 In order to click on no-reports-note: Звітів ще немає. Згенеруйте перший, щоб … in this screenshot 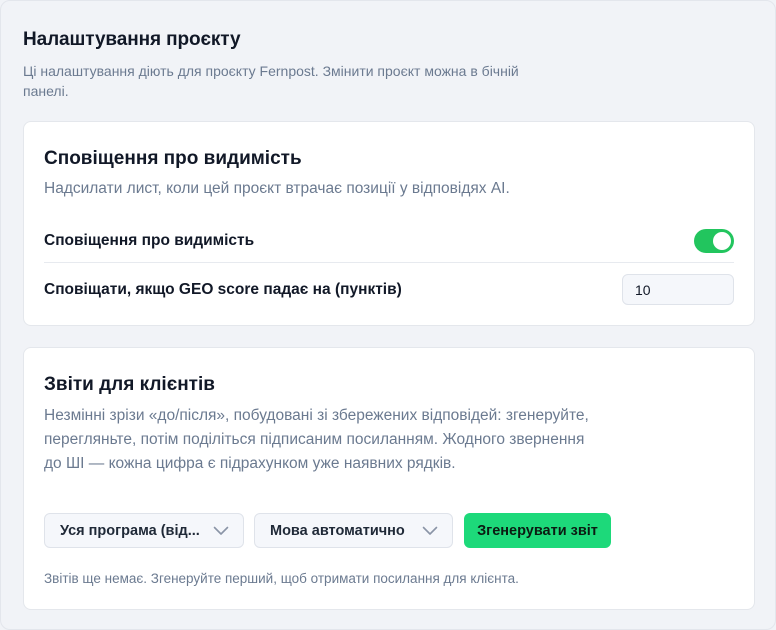, I will do `click(281, 578)`.